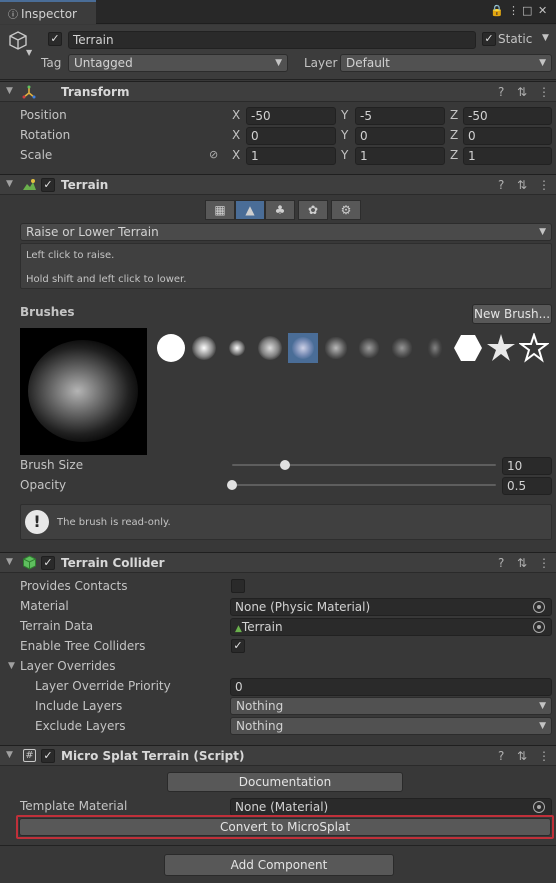  Describe the element at coordinates (48, 12) in the screenshot. I see `tab-inspector: ⓘ Inspector` at that location.